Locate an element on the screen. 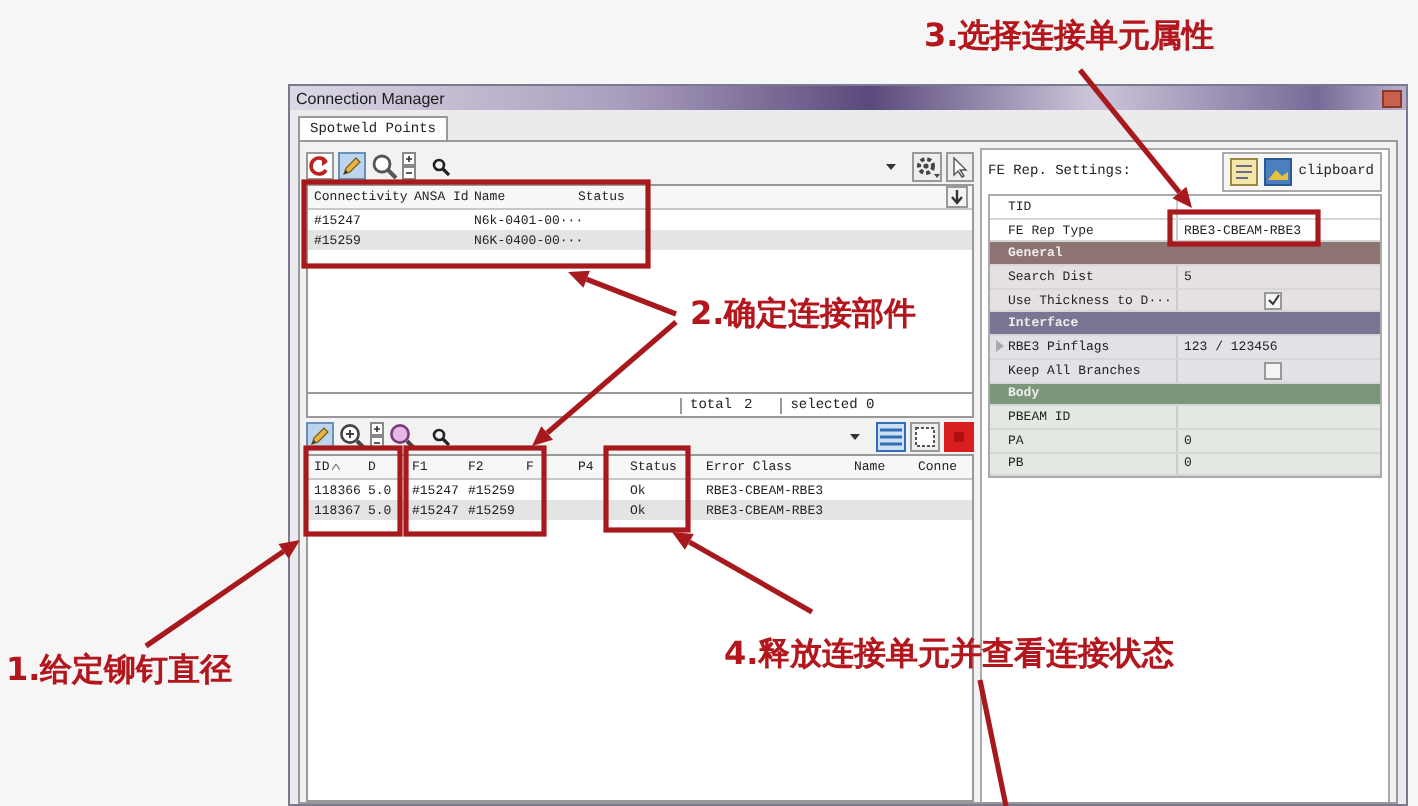 The width and height of the screenshot is (1418, 806). callout-text: 1.给定铆钉直径 is located at coordinates (119, 670).